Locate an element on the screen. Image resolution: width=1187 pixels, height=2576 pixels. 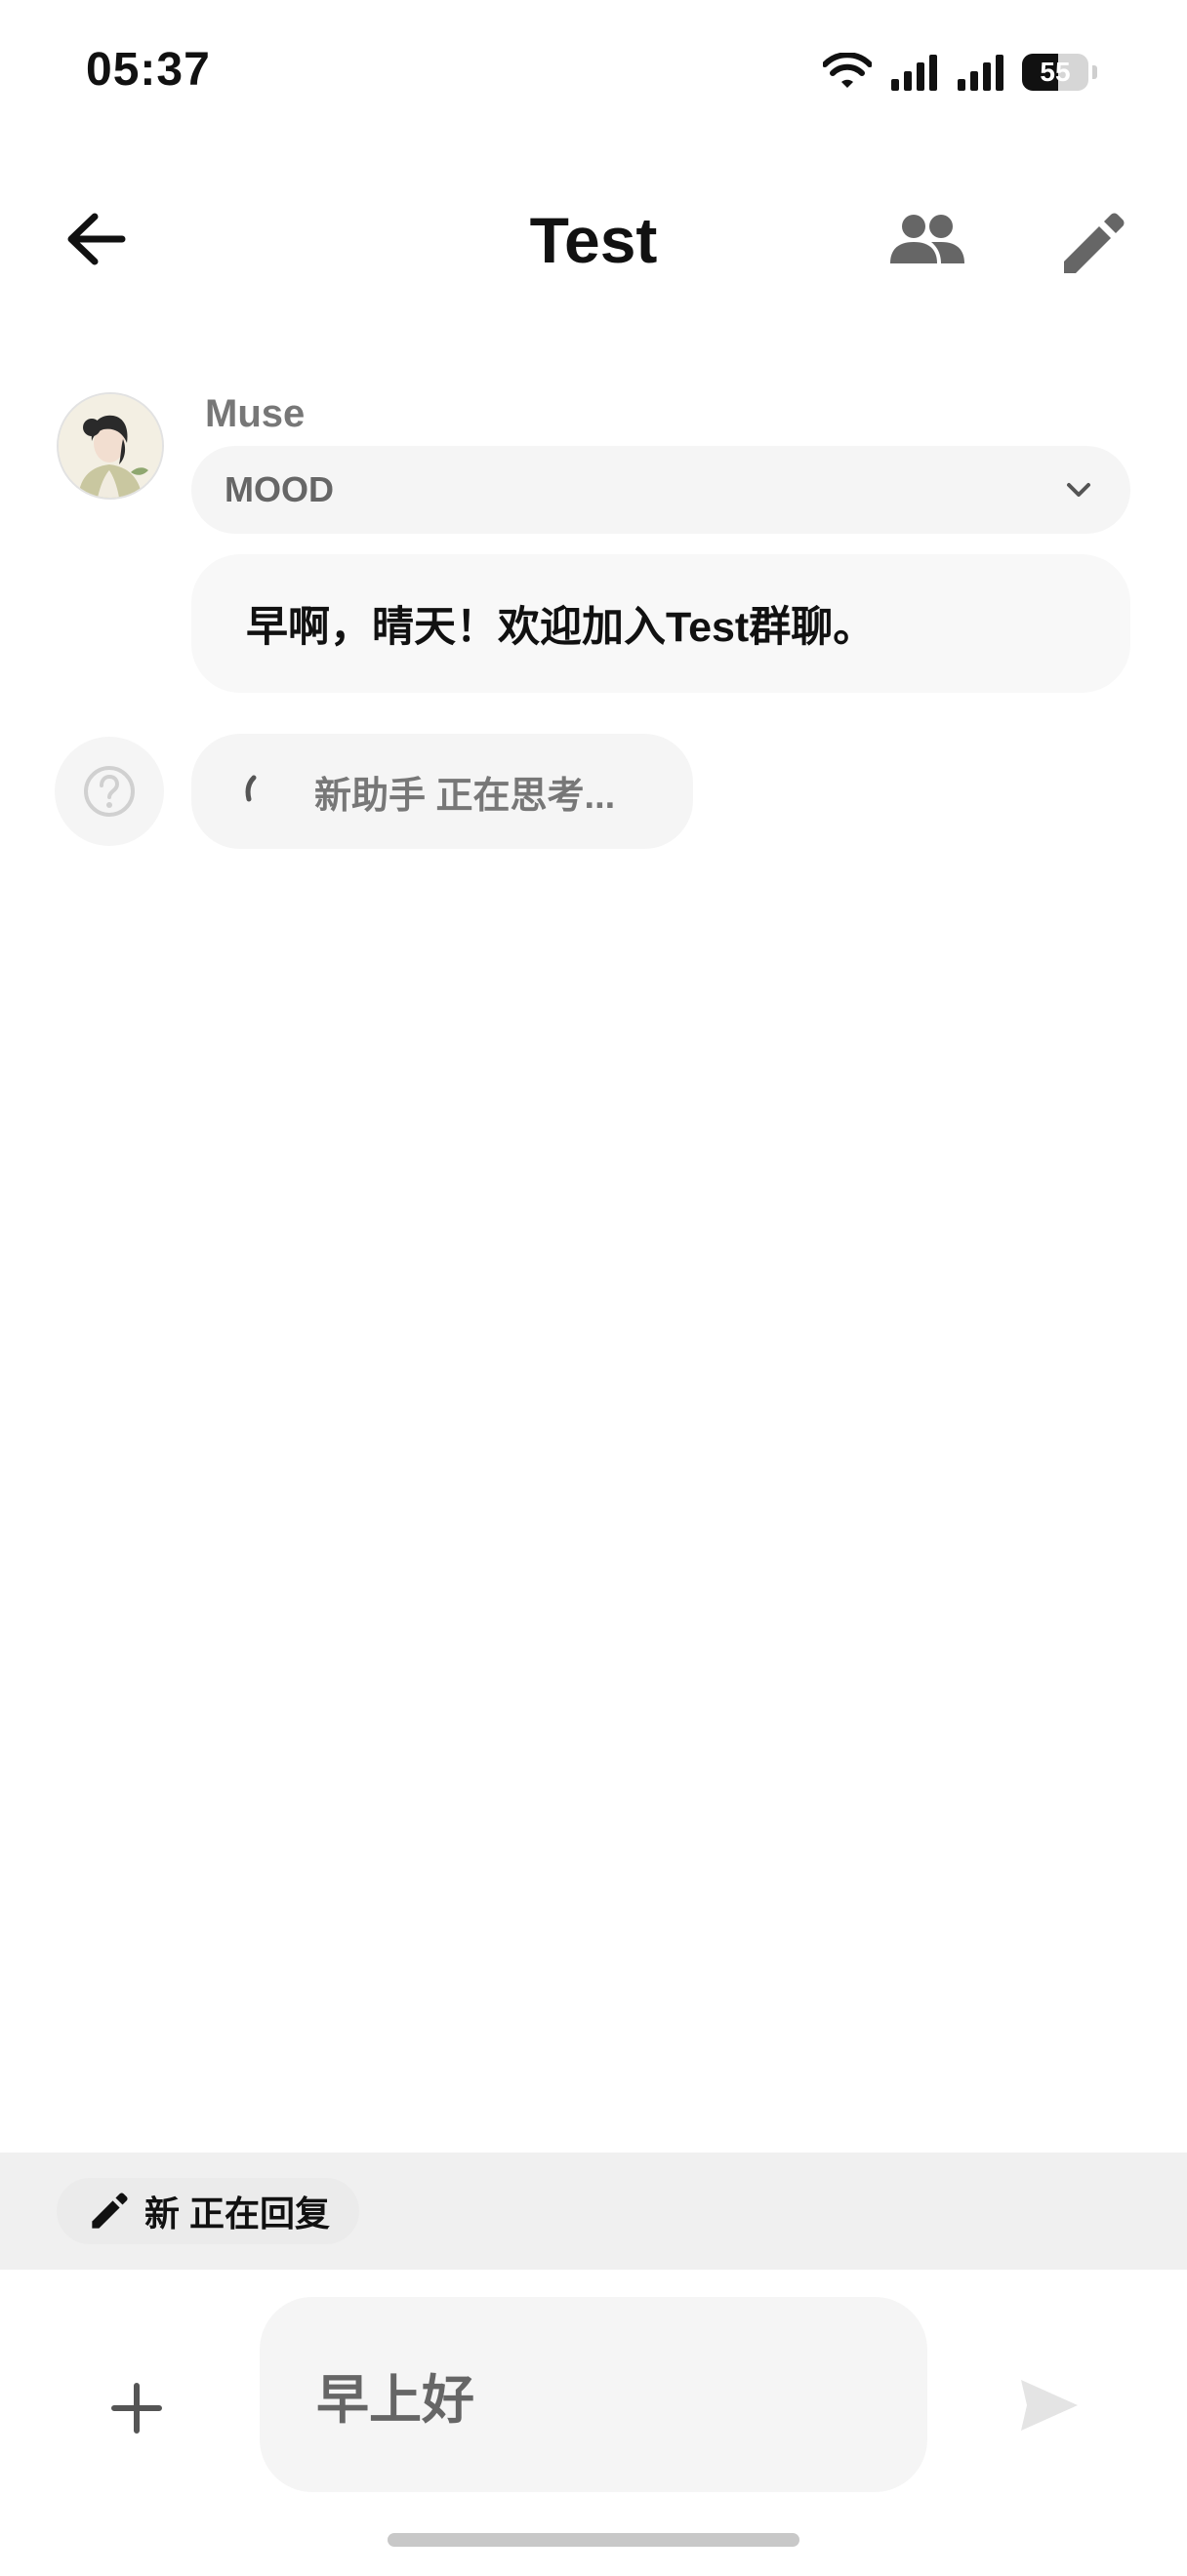
send-icon is located at coordinates (1049, 2405).